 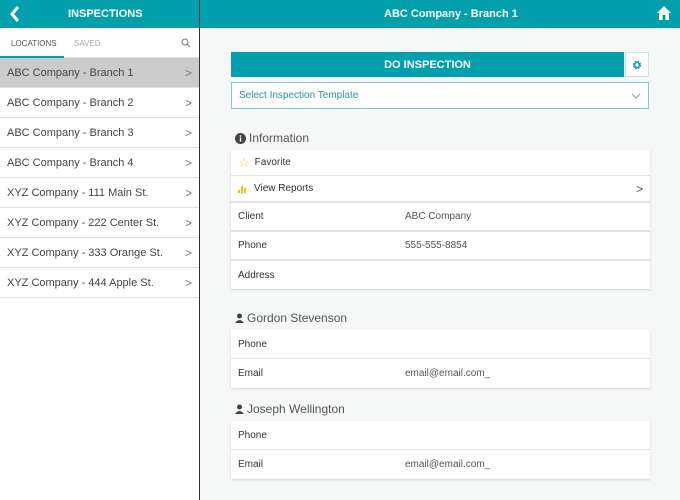 I want to click on location-label: XYZ Company - 111 Main St., so click(x=78, y=192).